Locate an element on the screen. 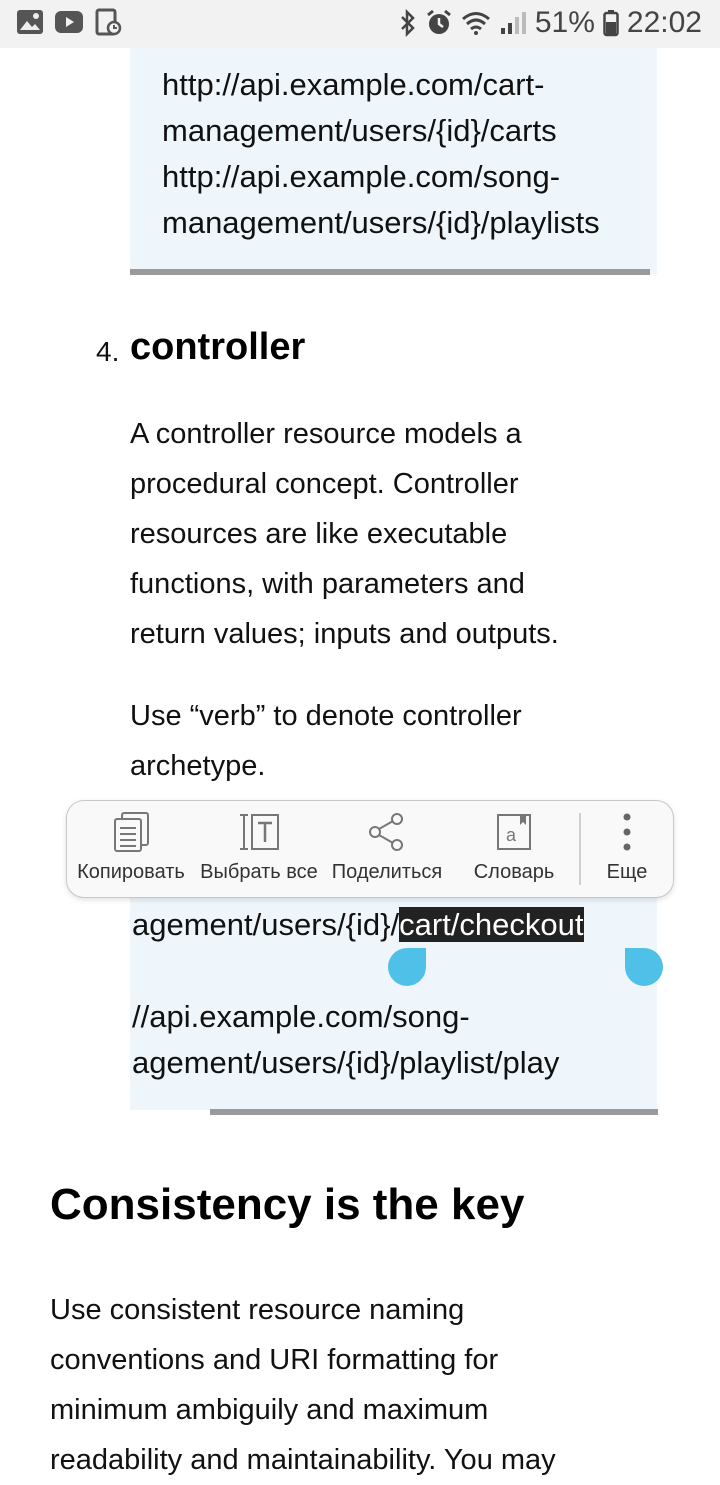 This screenshot has width=720, height=1485. text-line: A controller resource models a is located at coordinates (326, 434).